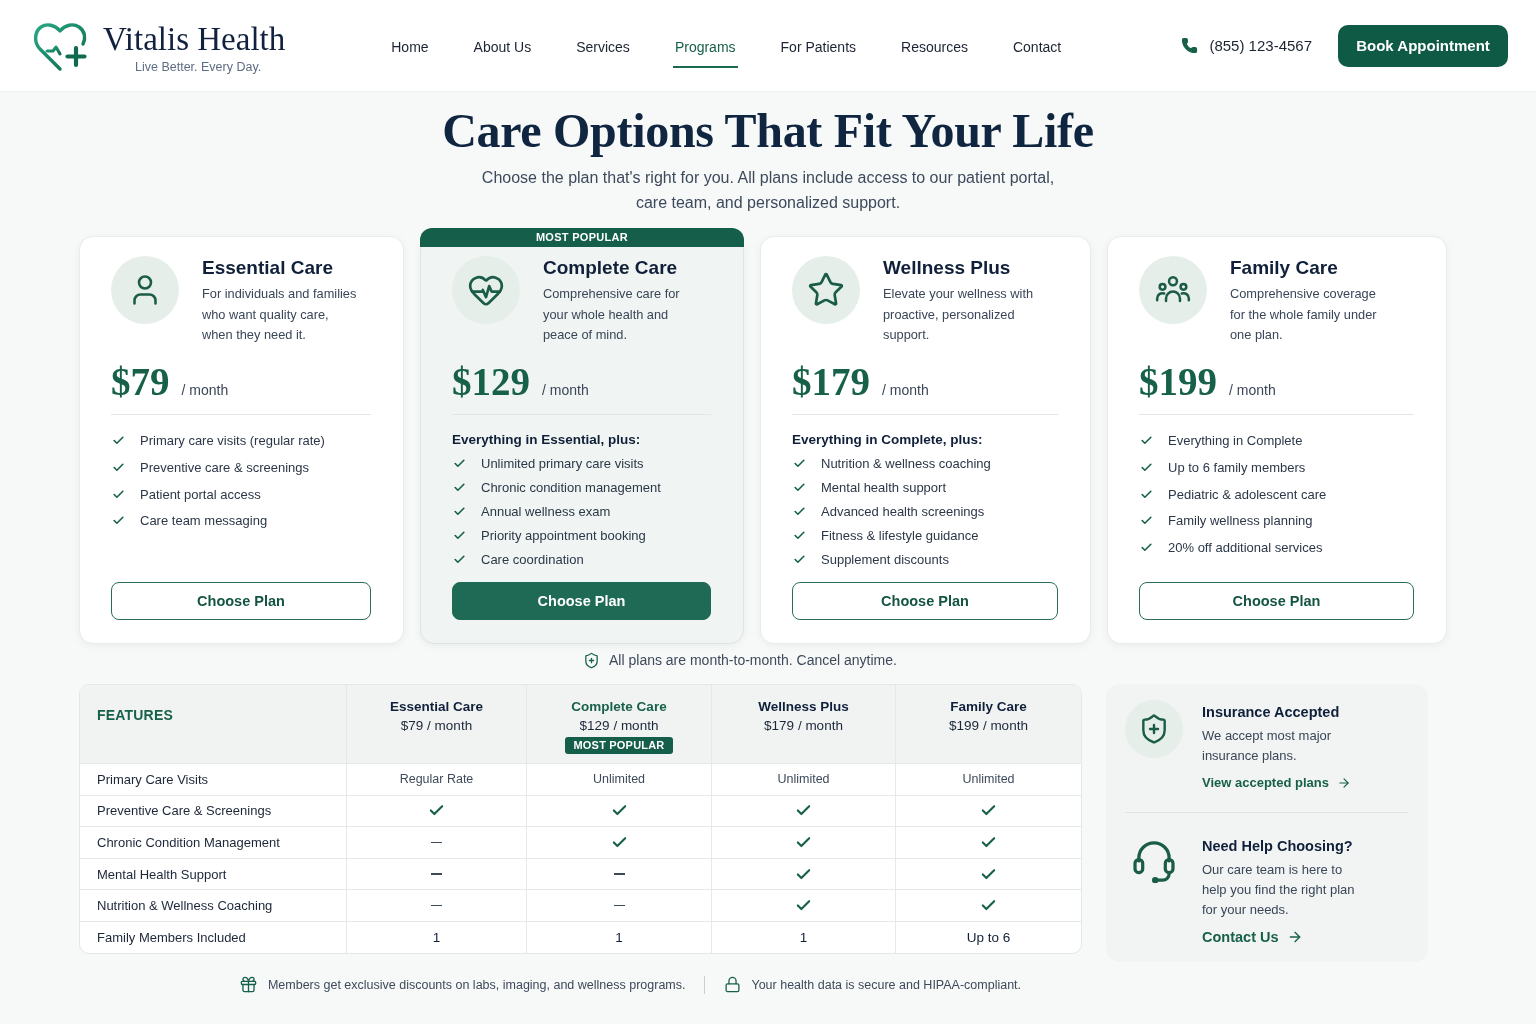 The image size is (1536, 1024). I want to click on panel-text: Our care team is here to help you find the right plan for your needs., so click(1279, 890).